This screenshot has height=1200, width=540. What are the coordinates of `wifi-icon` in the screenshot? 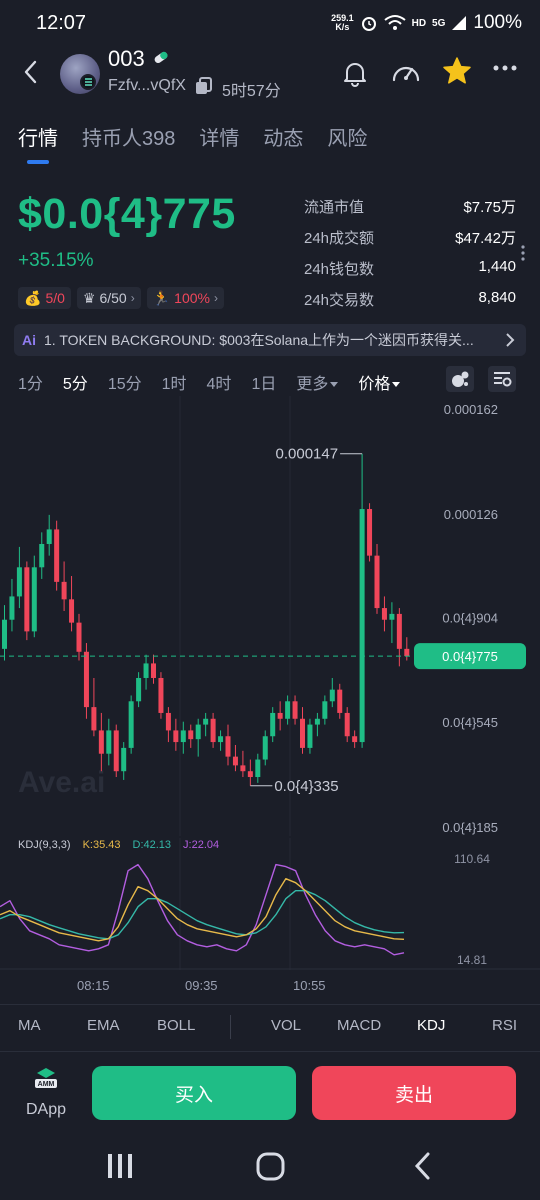 It's located at (394, 22).